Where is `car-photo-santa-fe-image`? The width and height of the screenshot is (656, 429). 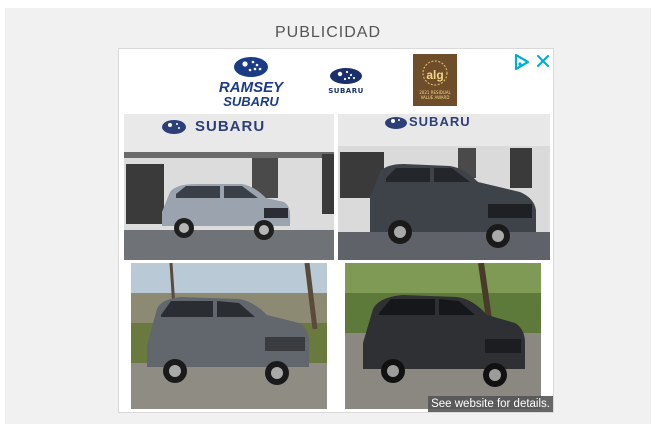 car-photo-santa-fe-image is located at coordinates (443, 336).